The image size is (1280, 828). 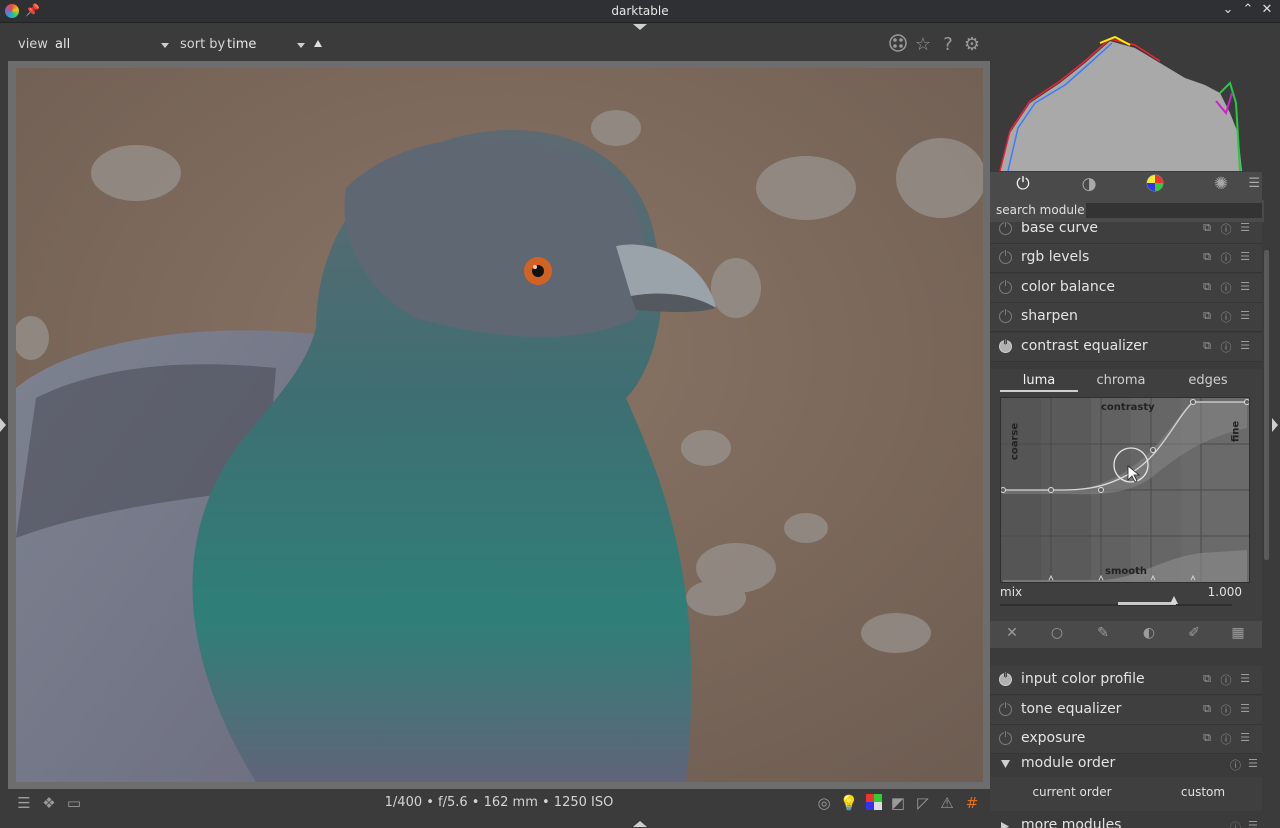 What do you see at coordinates (1089, 186) in the screenshot?
I see `base-group-icon: ◑` at bounding box center [1089, 186].